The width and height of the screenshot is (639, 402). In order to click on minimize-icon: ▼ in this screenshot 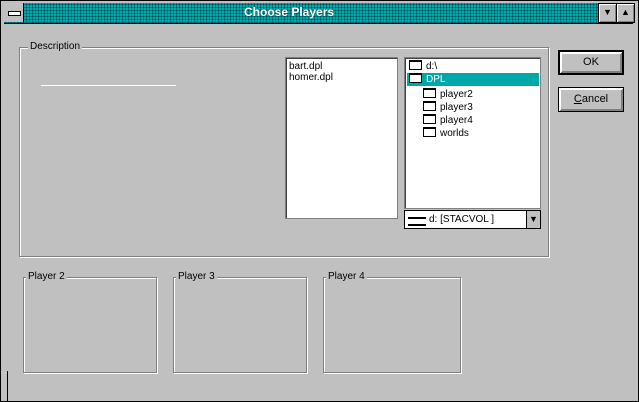, I will do `click(607, 12)`.